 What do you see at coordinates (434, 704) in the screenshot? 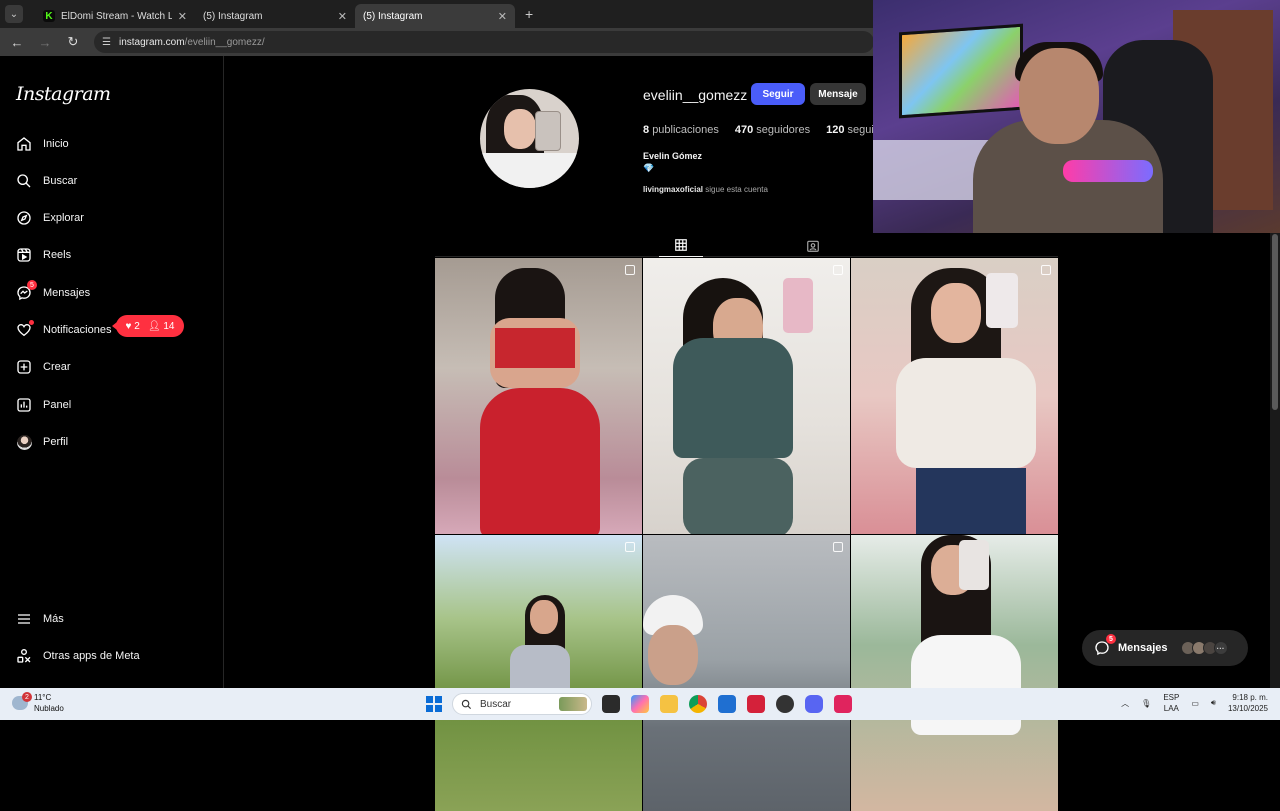
I see `windows-start-icon` at bounding box center [434, 704].